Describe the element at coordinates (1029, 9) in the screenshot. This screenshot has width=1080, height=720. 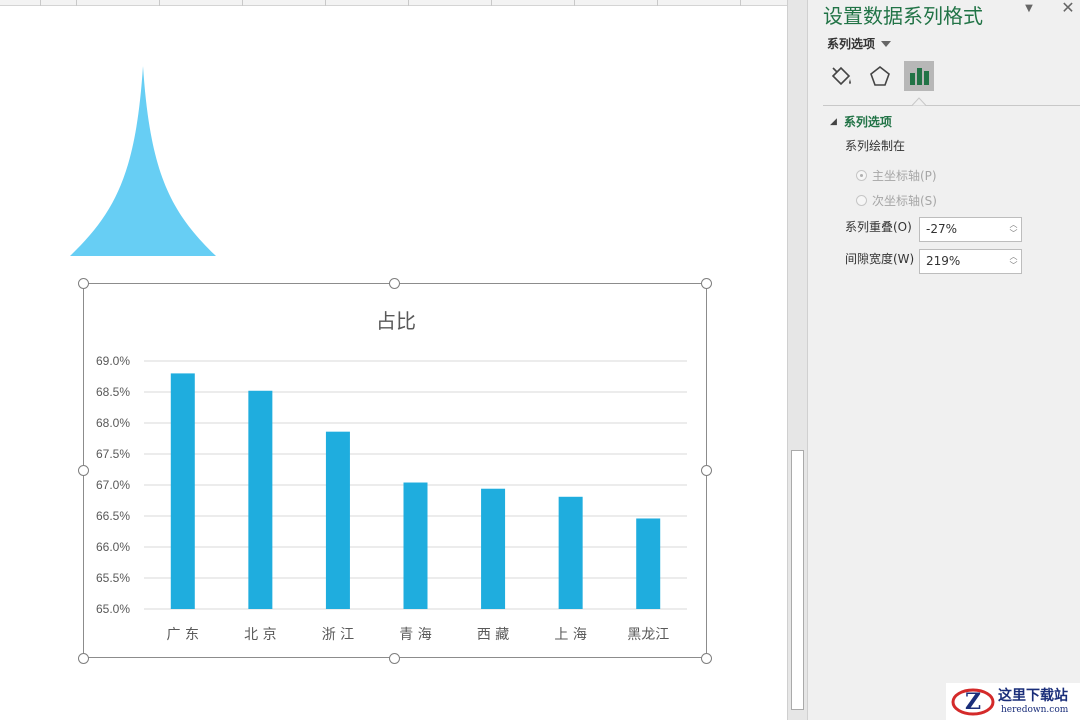
I see `chevron-down-icon: ▼` at that location.